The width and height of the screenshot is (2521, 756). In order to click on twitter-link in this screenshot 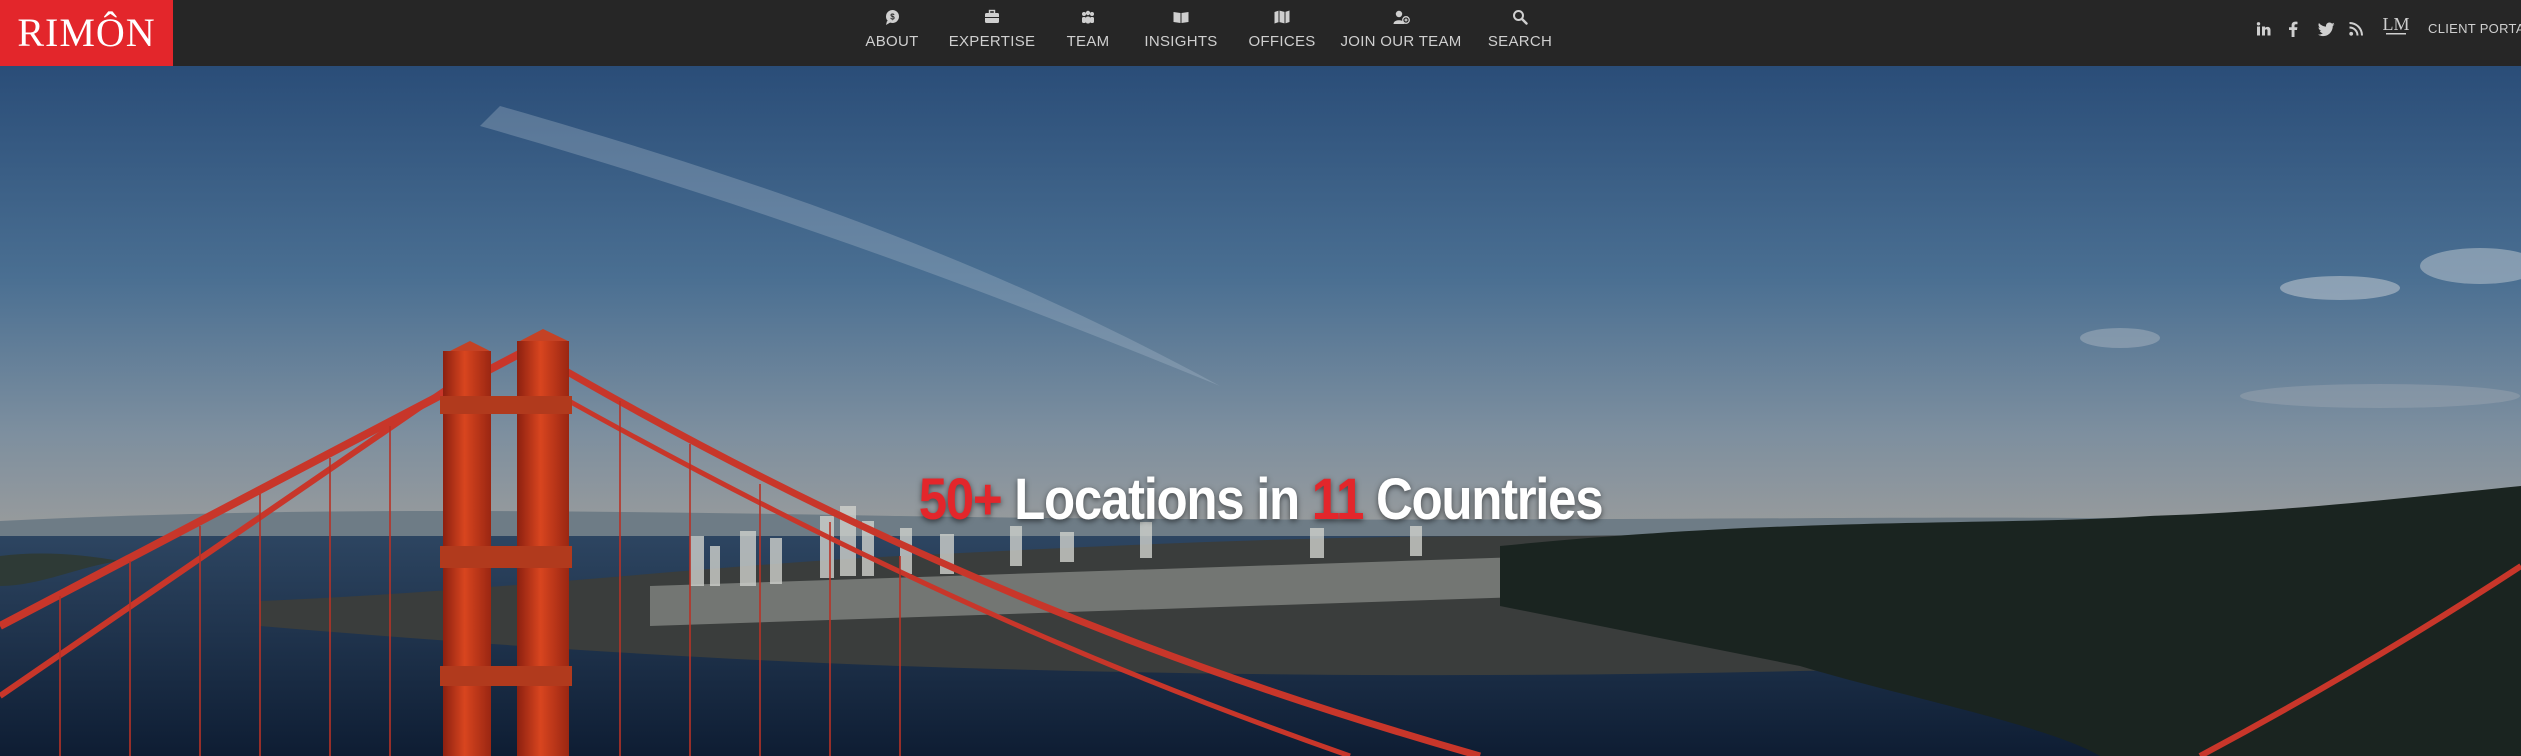, I will do `click(2326, 29)`.